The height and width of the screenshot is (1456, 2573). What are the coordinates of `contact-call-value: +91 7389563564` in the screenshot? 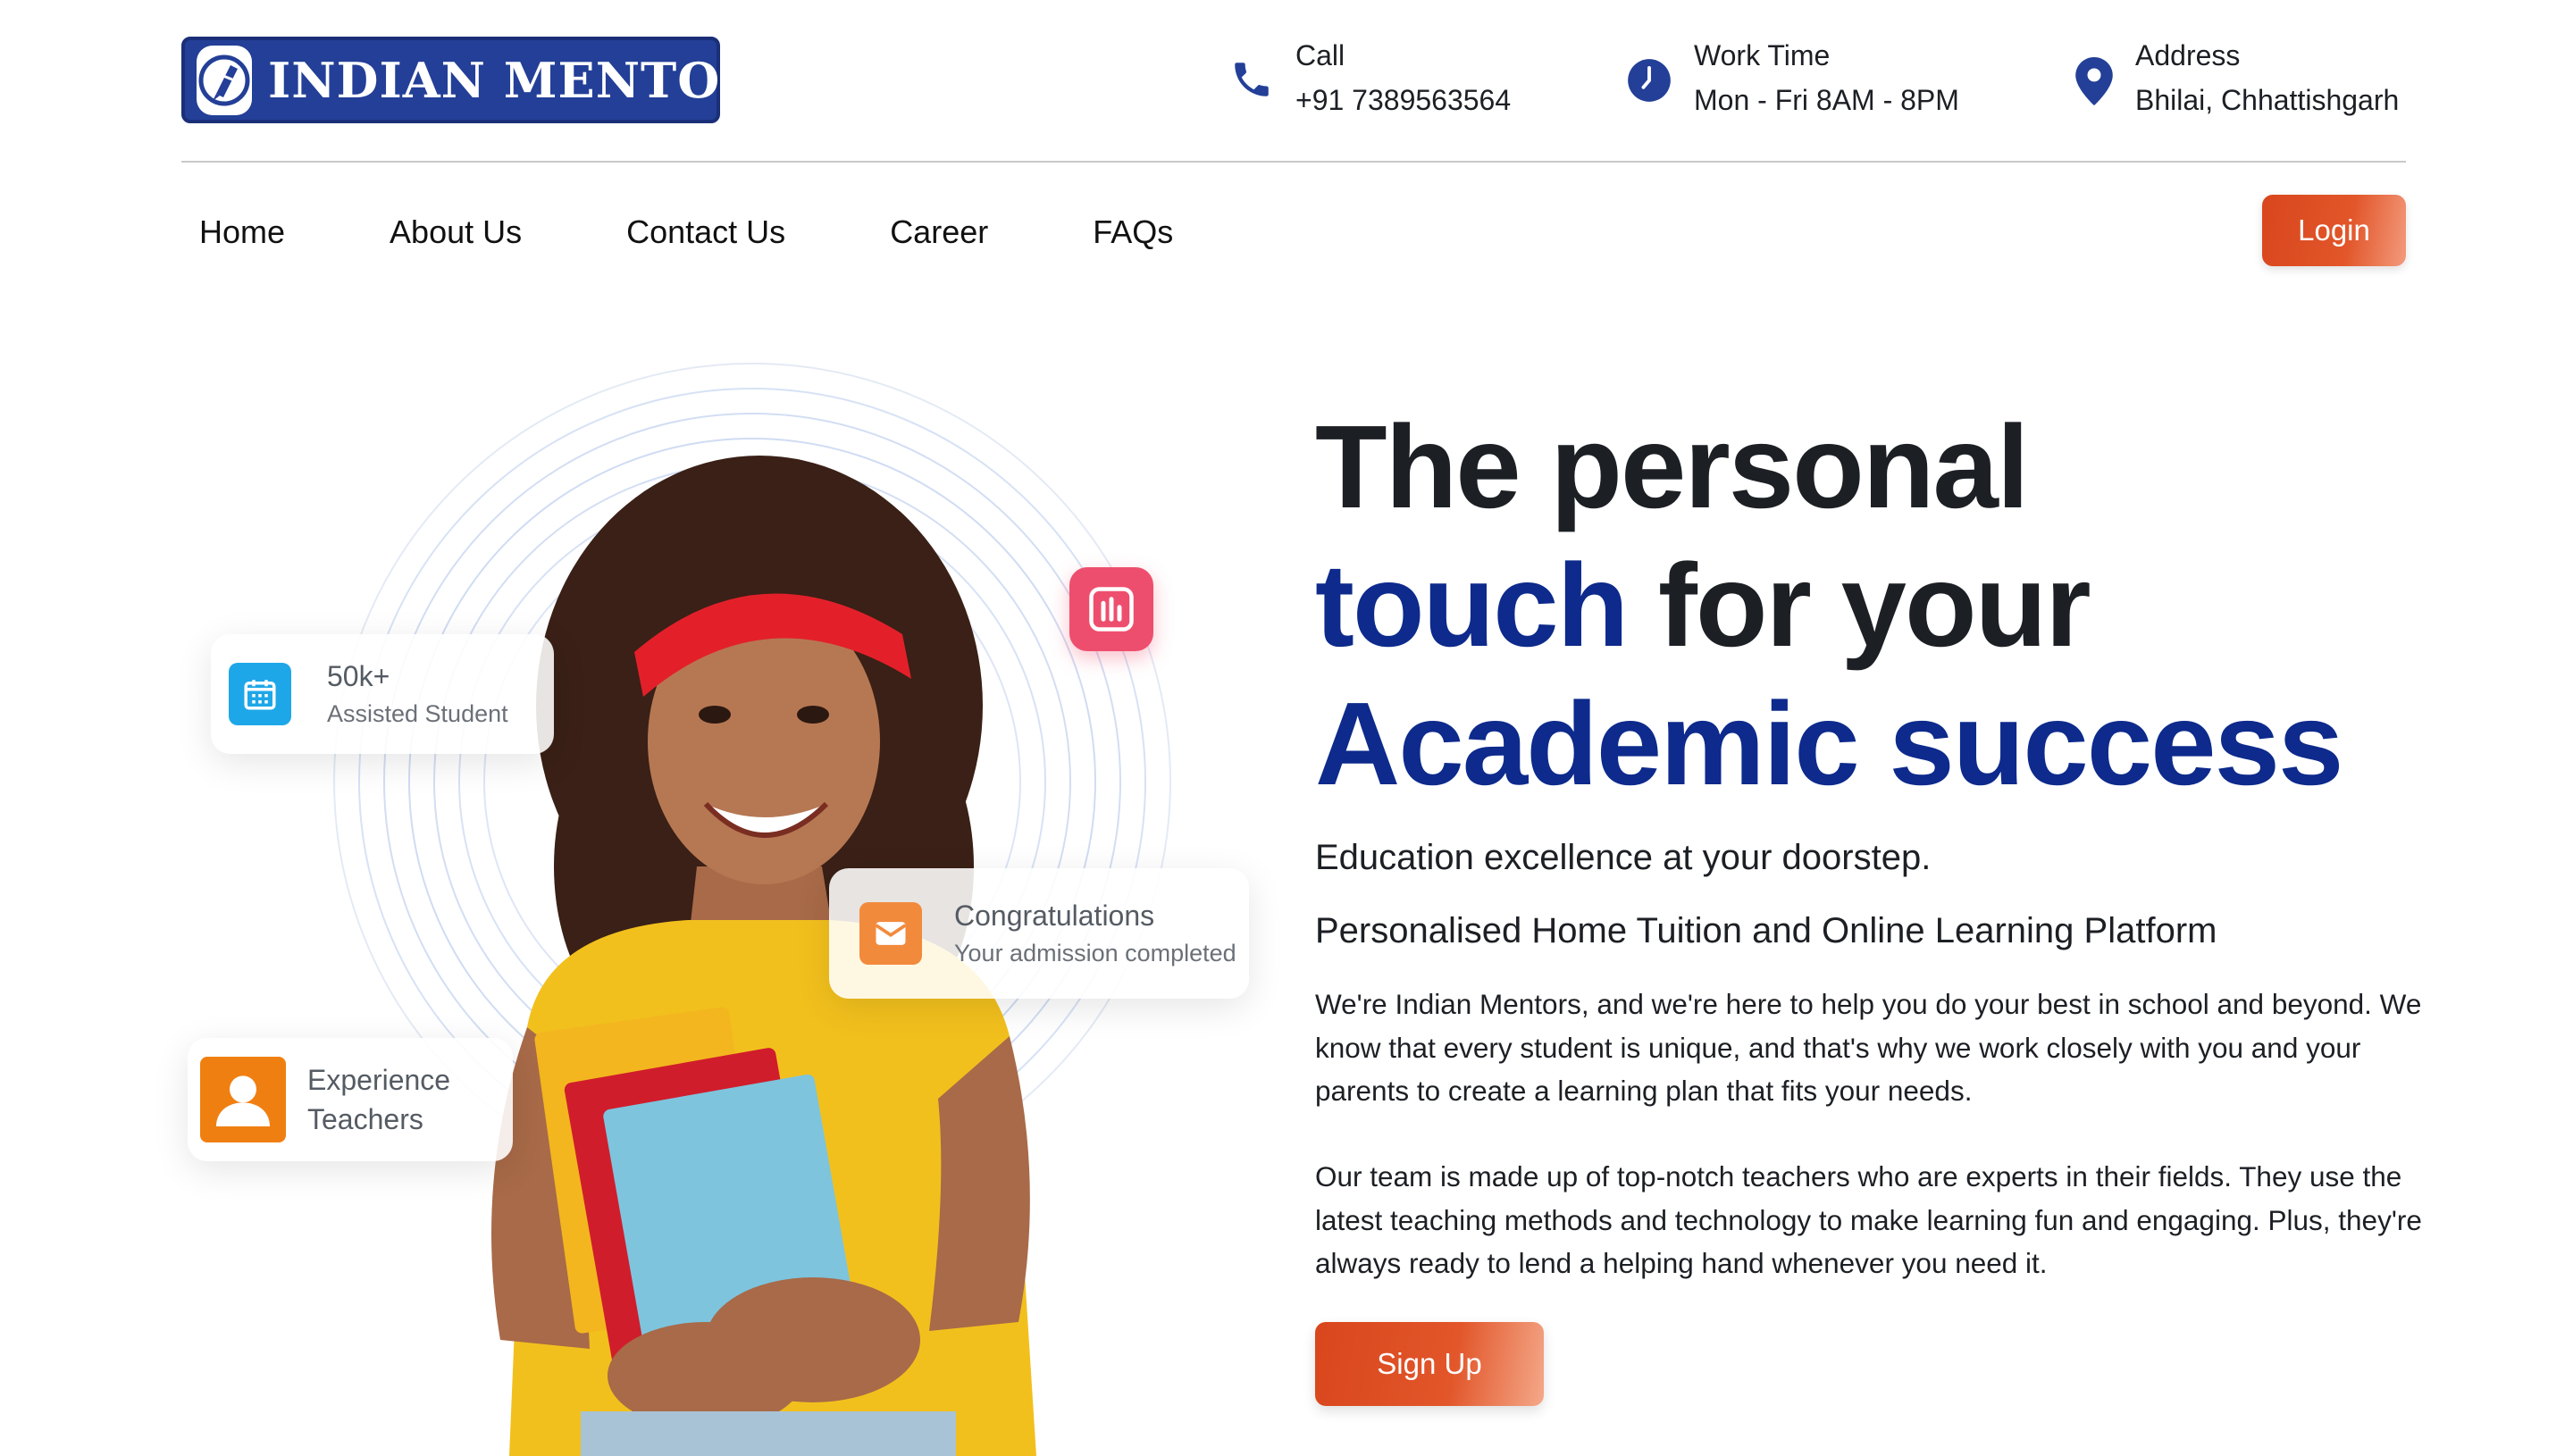 It's located at (1403, 100).